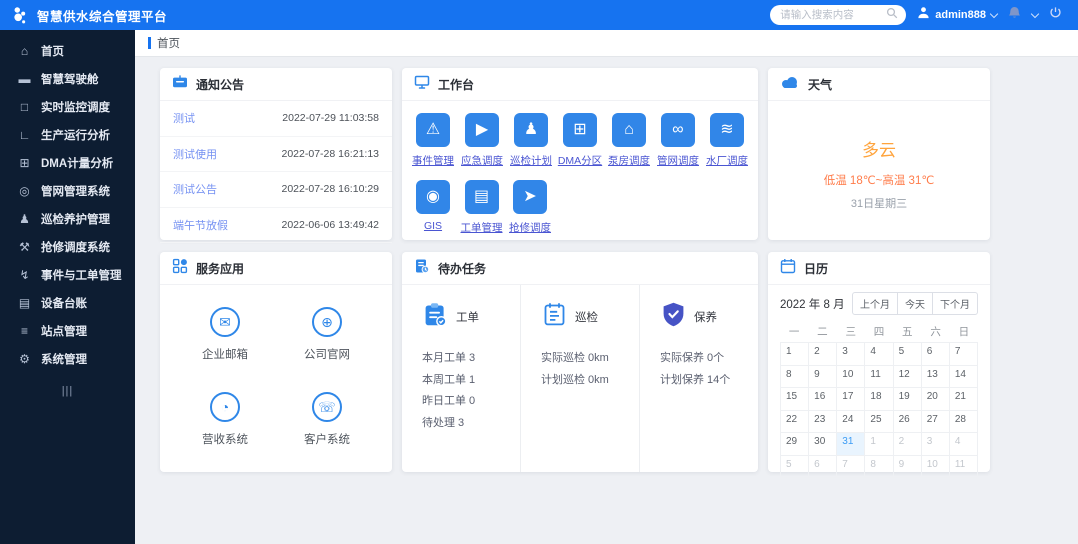 This screenshot has height=544, width=1078. What do you see at coordinates (580, 140) in the screenshot?
I see `workbench-app: ⊞ DMA分区` at bounding box center [580, 140].